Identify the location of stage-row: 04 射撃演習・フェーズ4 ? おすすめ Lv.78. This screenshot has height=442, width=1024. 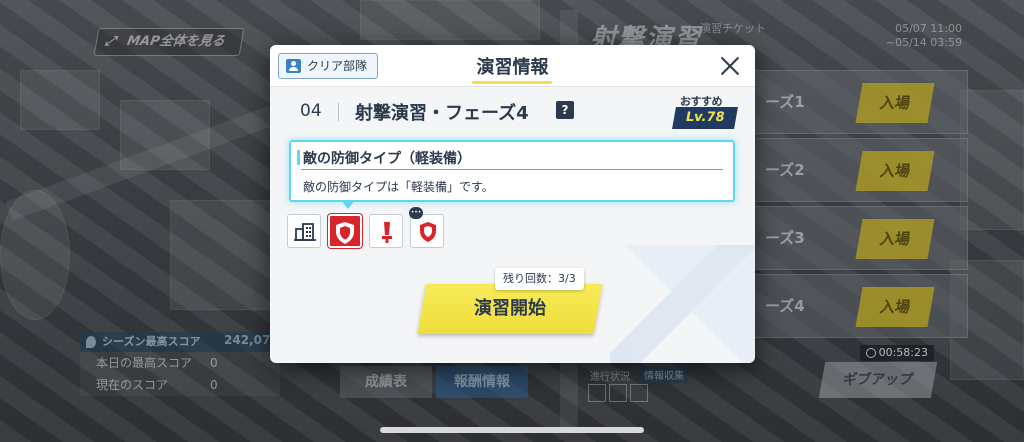
(512, 112).